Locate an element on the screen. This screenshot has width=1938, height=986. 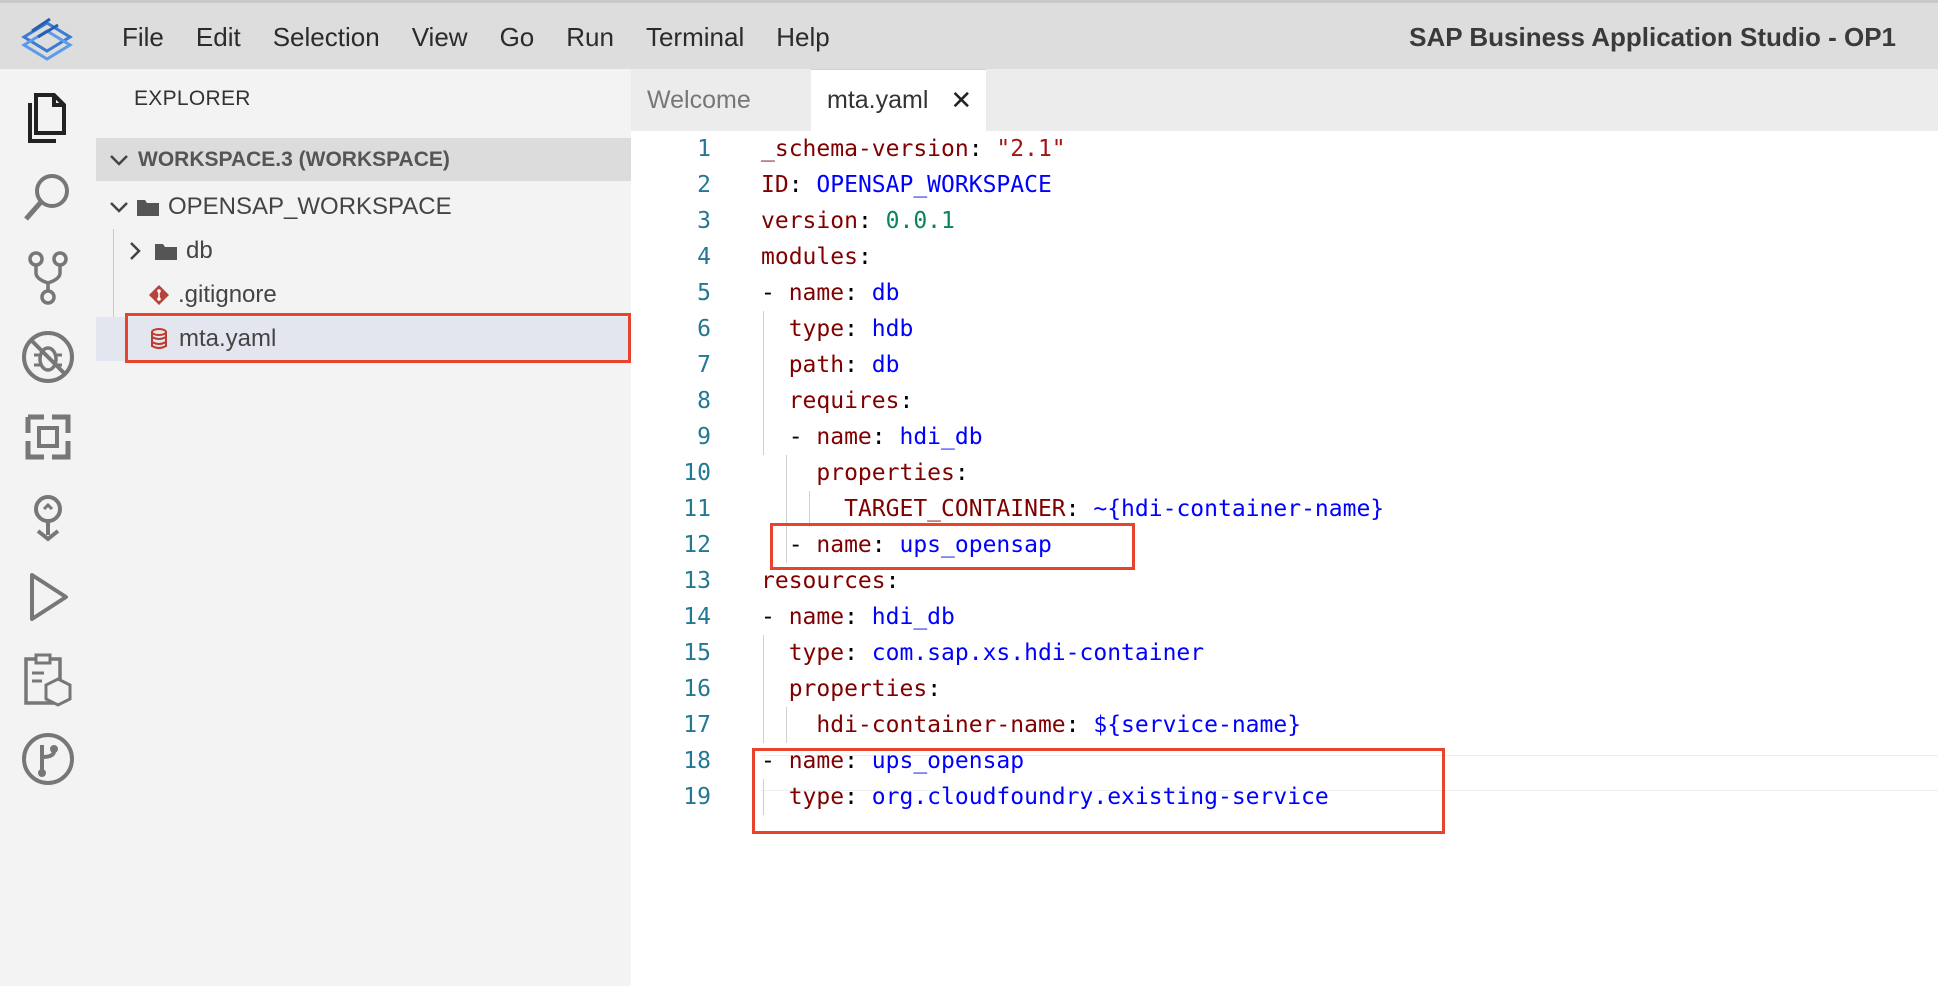
tree-item-gitignore: .gitignore is located at coordinates (363, 295).